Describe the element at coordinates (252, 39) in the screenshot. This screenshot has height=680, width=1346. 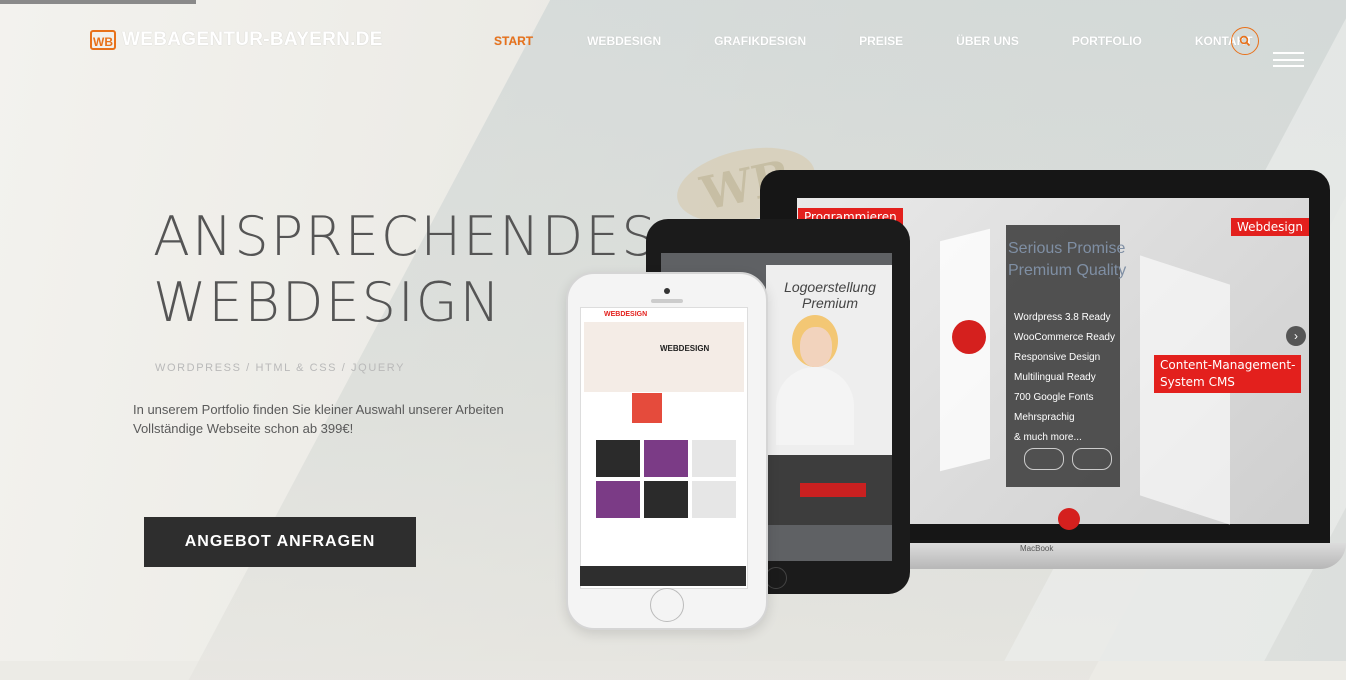
I see `site-name: WEBAGENTUR-BAYERN.DE` at that location.